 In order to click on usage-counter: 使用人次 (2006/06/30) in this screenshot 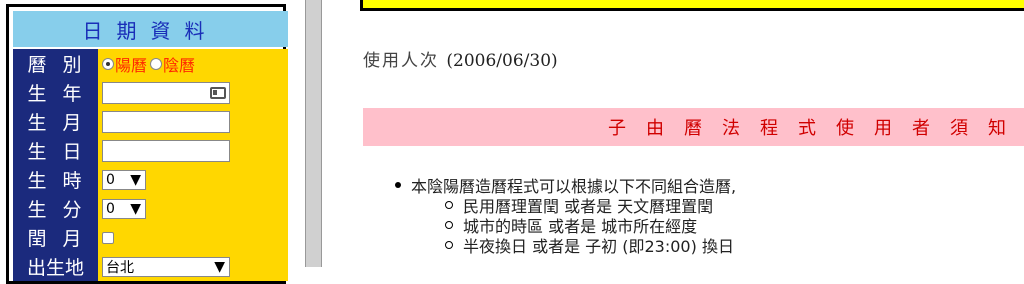, I will do `click(460, 58)`.